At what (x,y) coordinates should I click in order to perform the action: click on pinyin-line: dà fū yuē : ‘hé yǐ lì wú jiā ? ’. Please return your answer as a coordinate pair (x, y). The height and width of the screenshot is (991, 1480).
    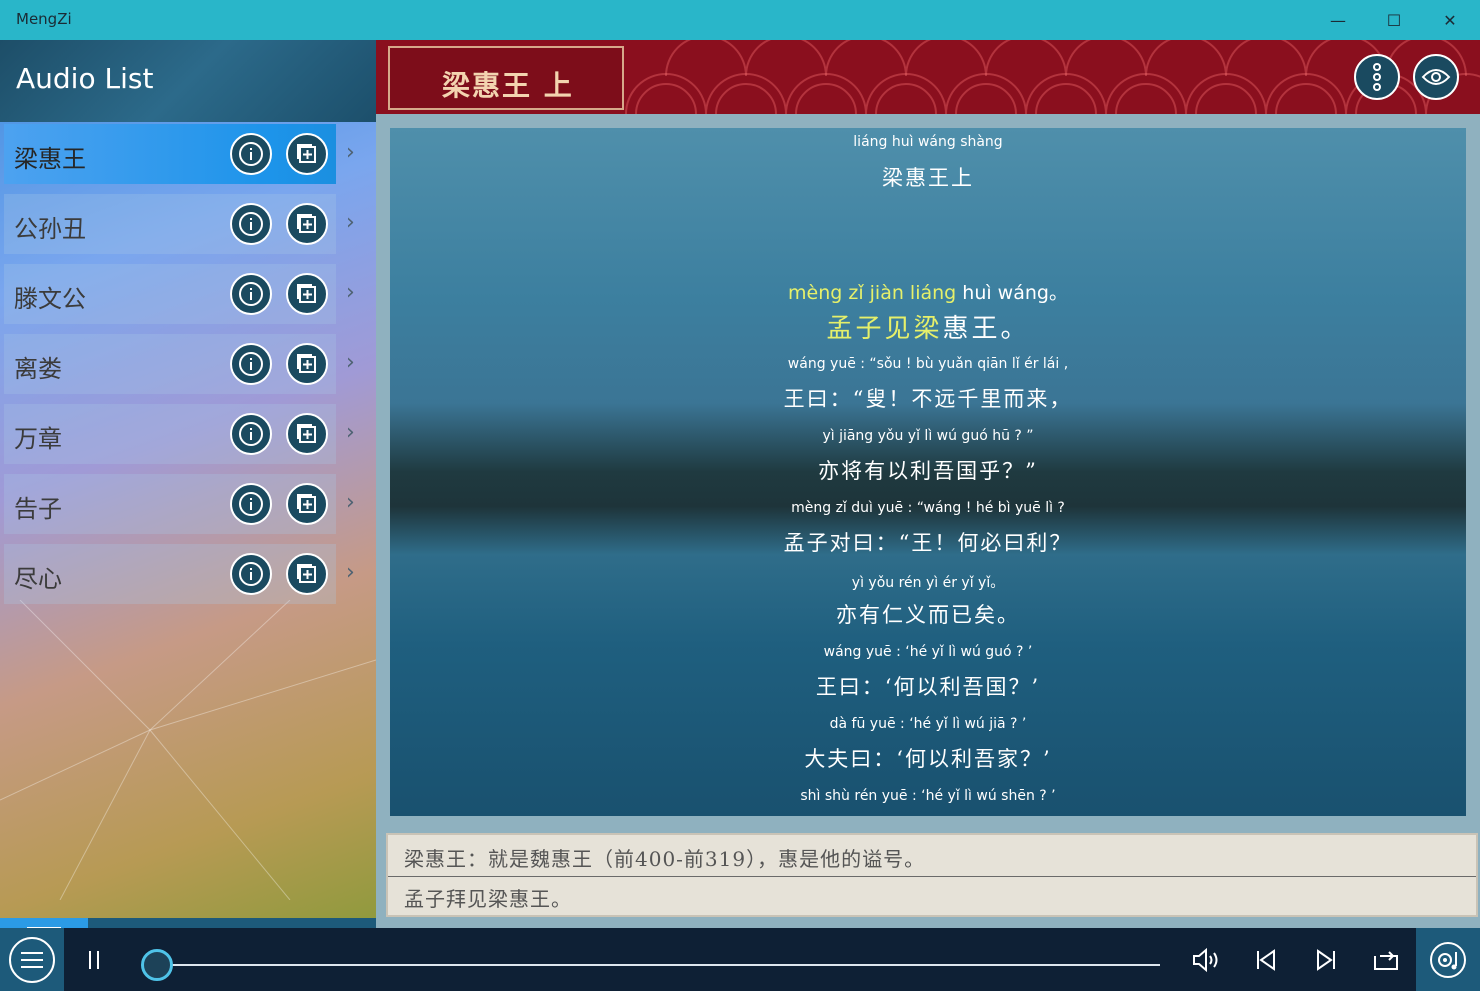
    Looking at the image, I should click on (928, 724).